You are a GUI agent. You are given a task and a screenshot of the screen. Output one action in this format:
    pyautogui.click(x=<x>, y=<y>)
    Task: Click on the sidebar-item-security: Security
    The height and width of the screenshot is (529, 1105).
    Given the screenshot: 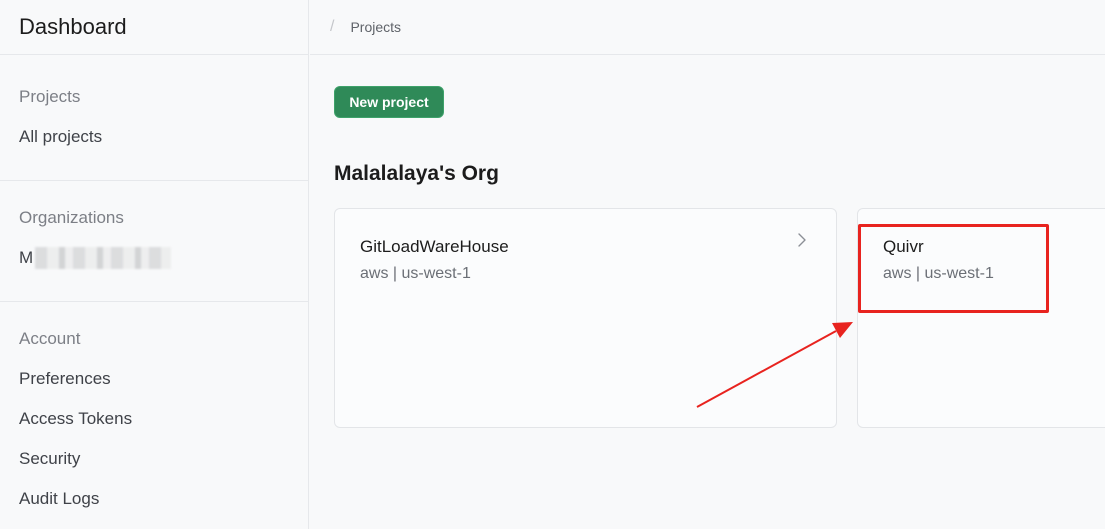 What is the action you would take?
    pyautogui.click(x=154, y=459)
    